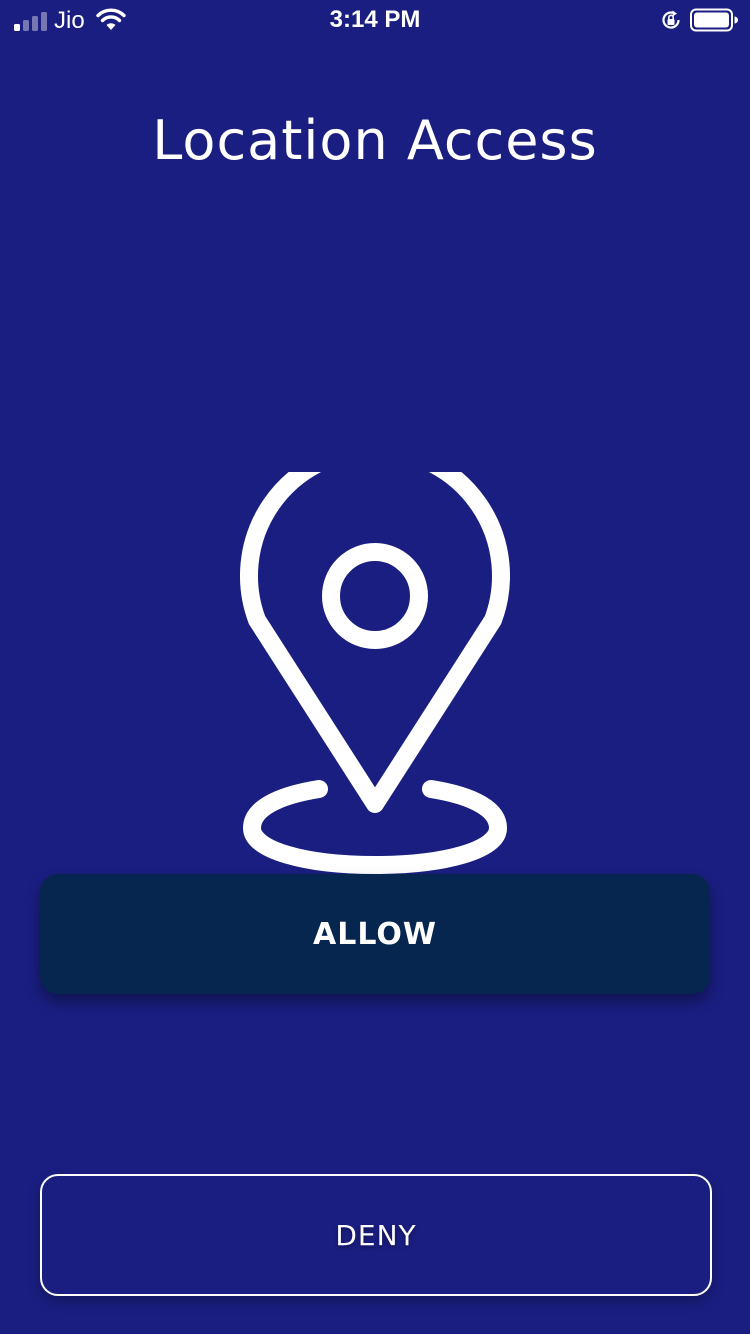 This screenshot has height=1334, width=750. What do you see at coordinates (375, 673) in the screenshot?
I see `location-pin-icon` at bounding box center [375, 673].